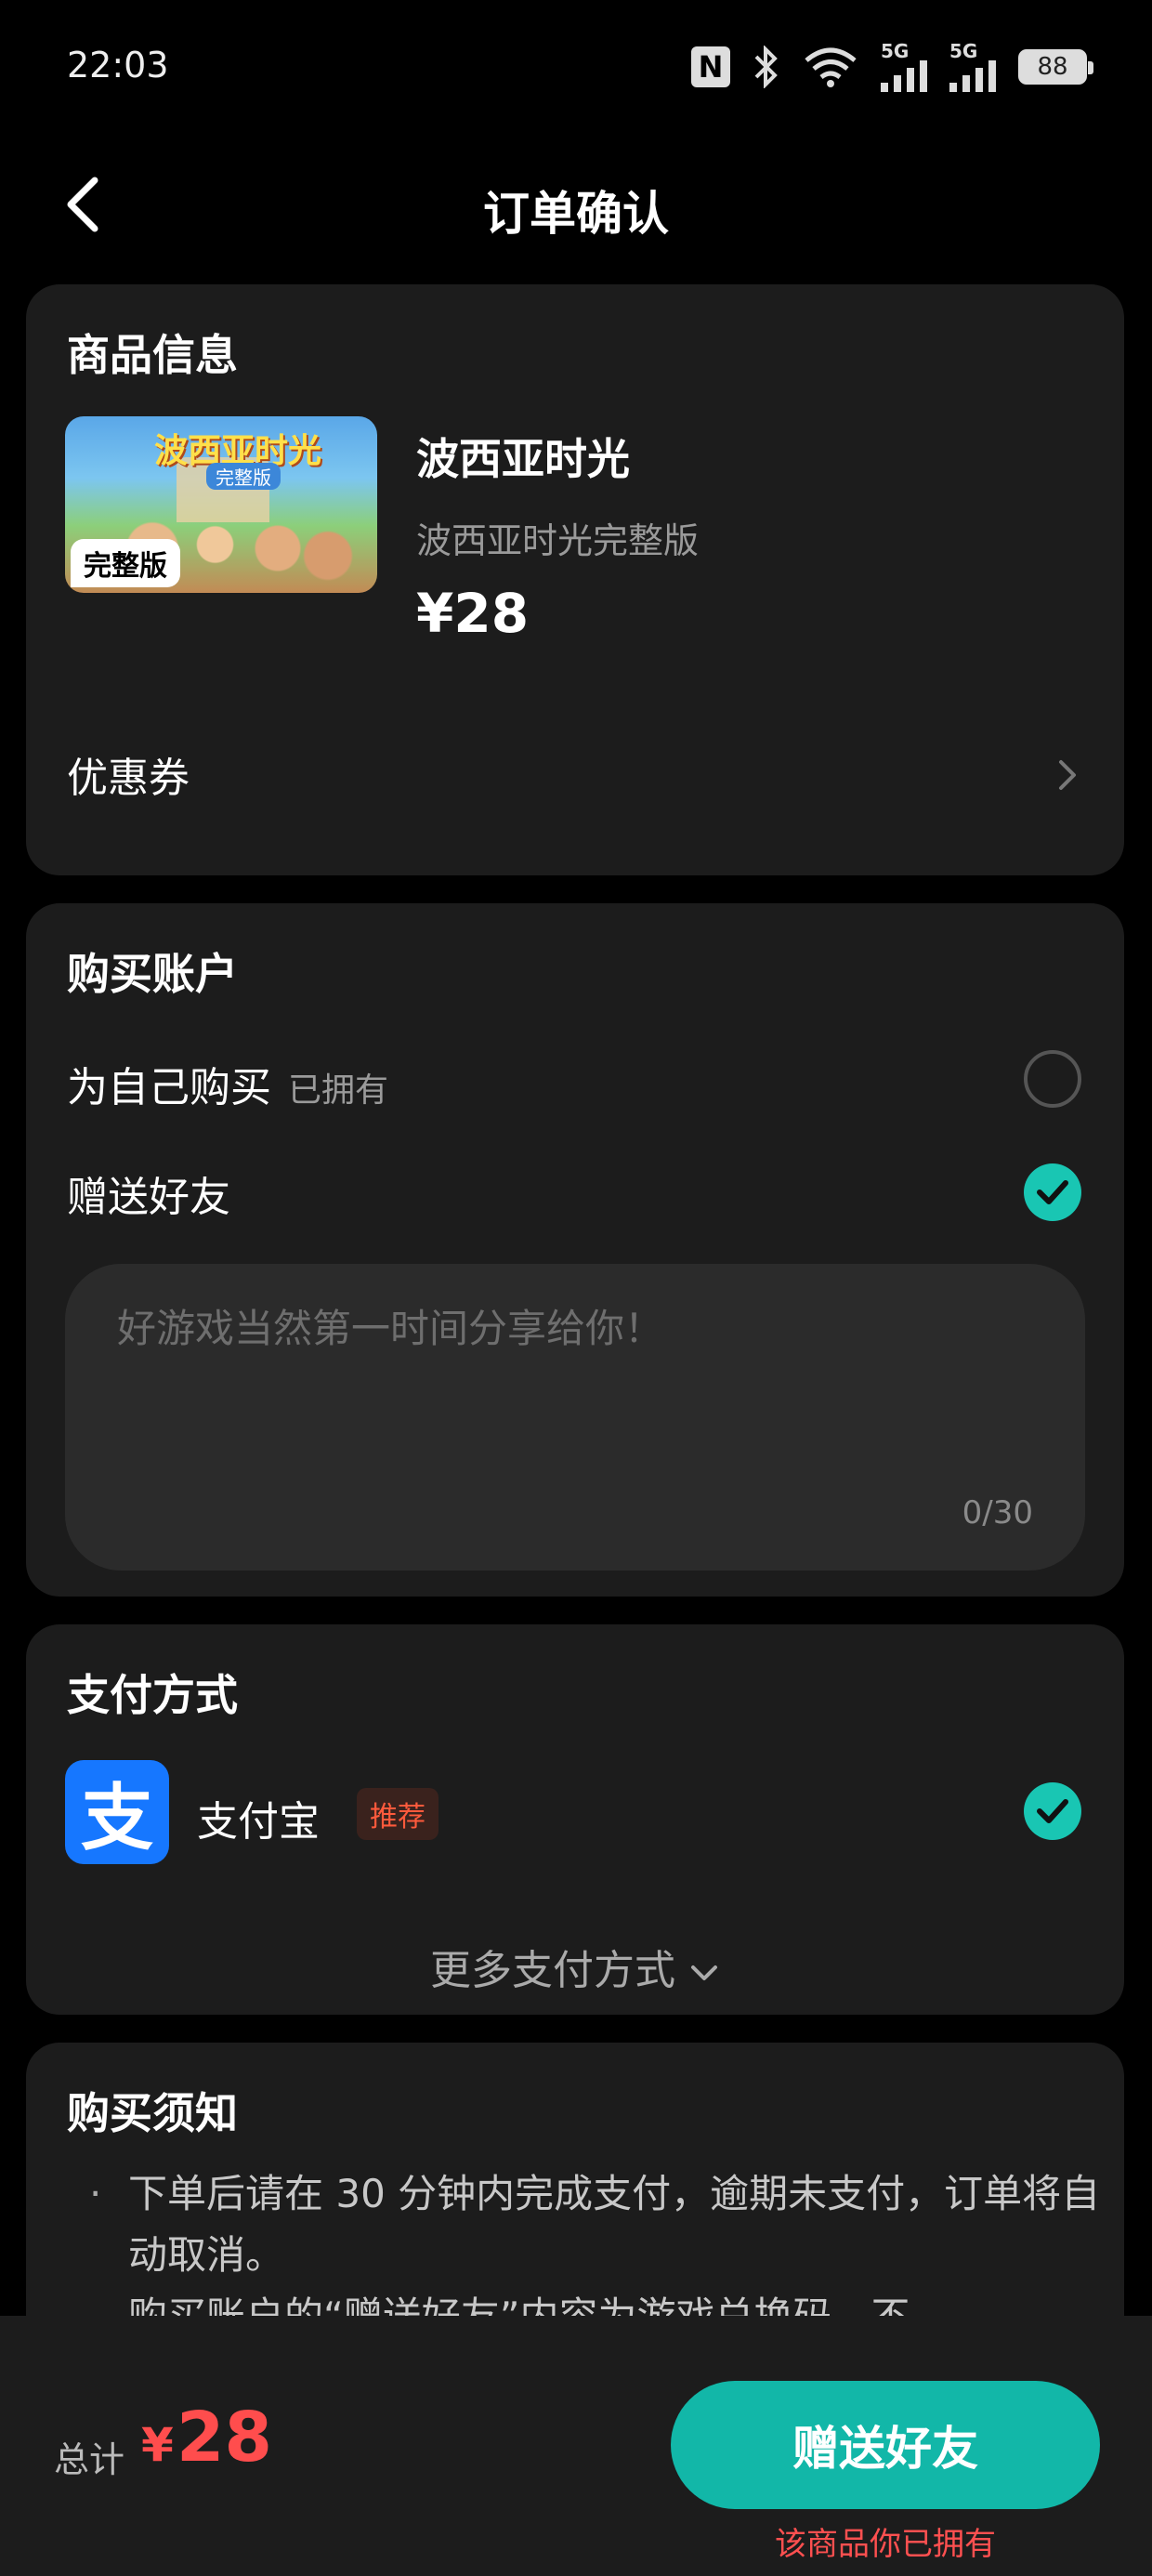 The image size is (1152, 2576). What do you see at coordinates (885, 2544) in the screenshot?
I see `owned-notice: 该商品你已拥有` at bounding box center [885, 2544].